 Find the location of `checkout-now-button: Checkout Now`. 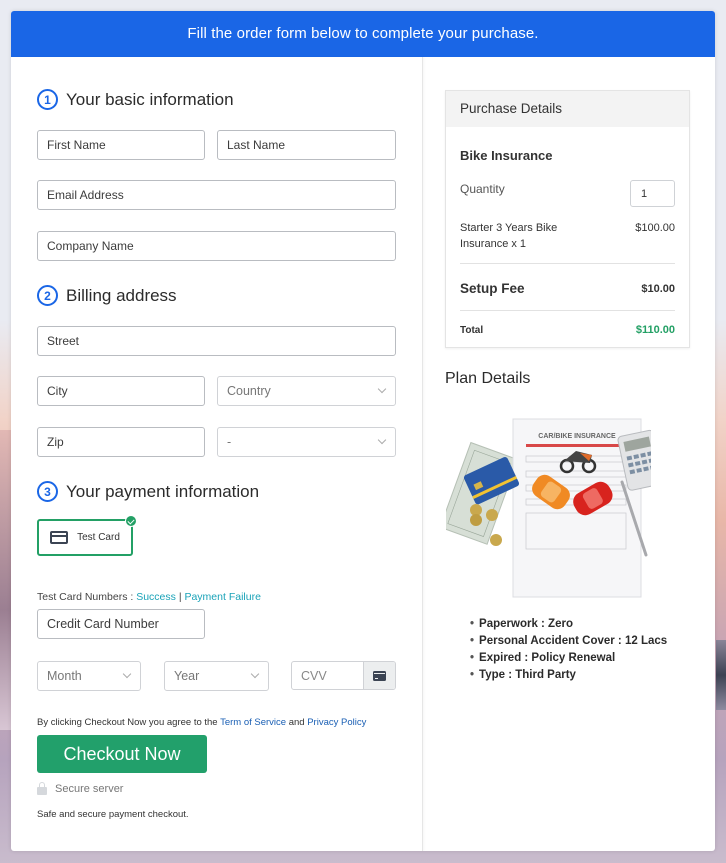

checkout-now-button: Checkout Now is located at coordinates (122, 754).